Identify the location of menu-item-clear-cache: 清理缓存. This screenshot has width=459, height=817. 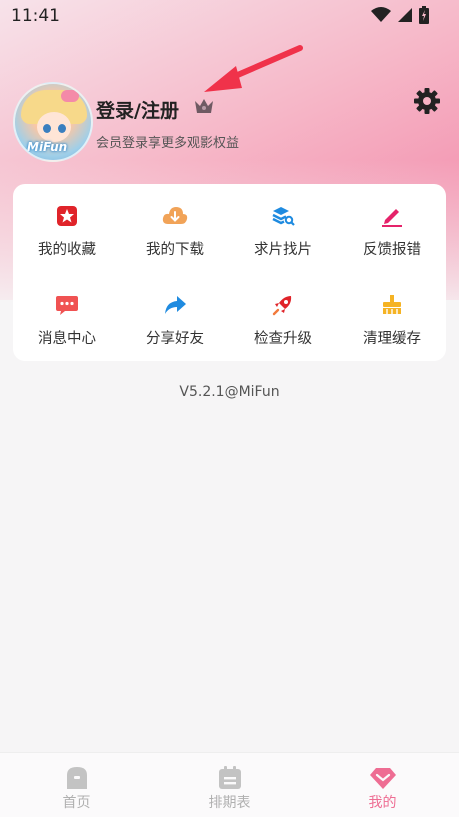
(392, 313).